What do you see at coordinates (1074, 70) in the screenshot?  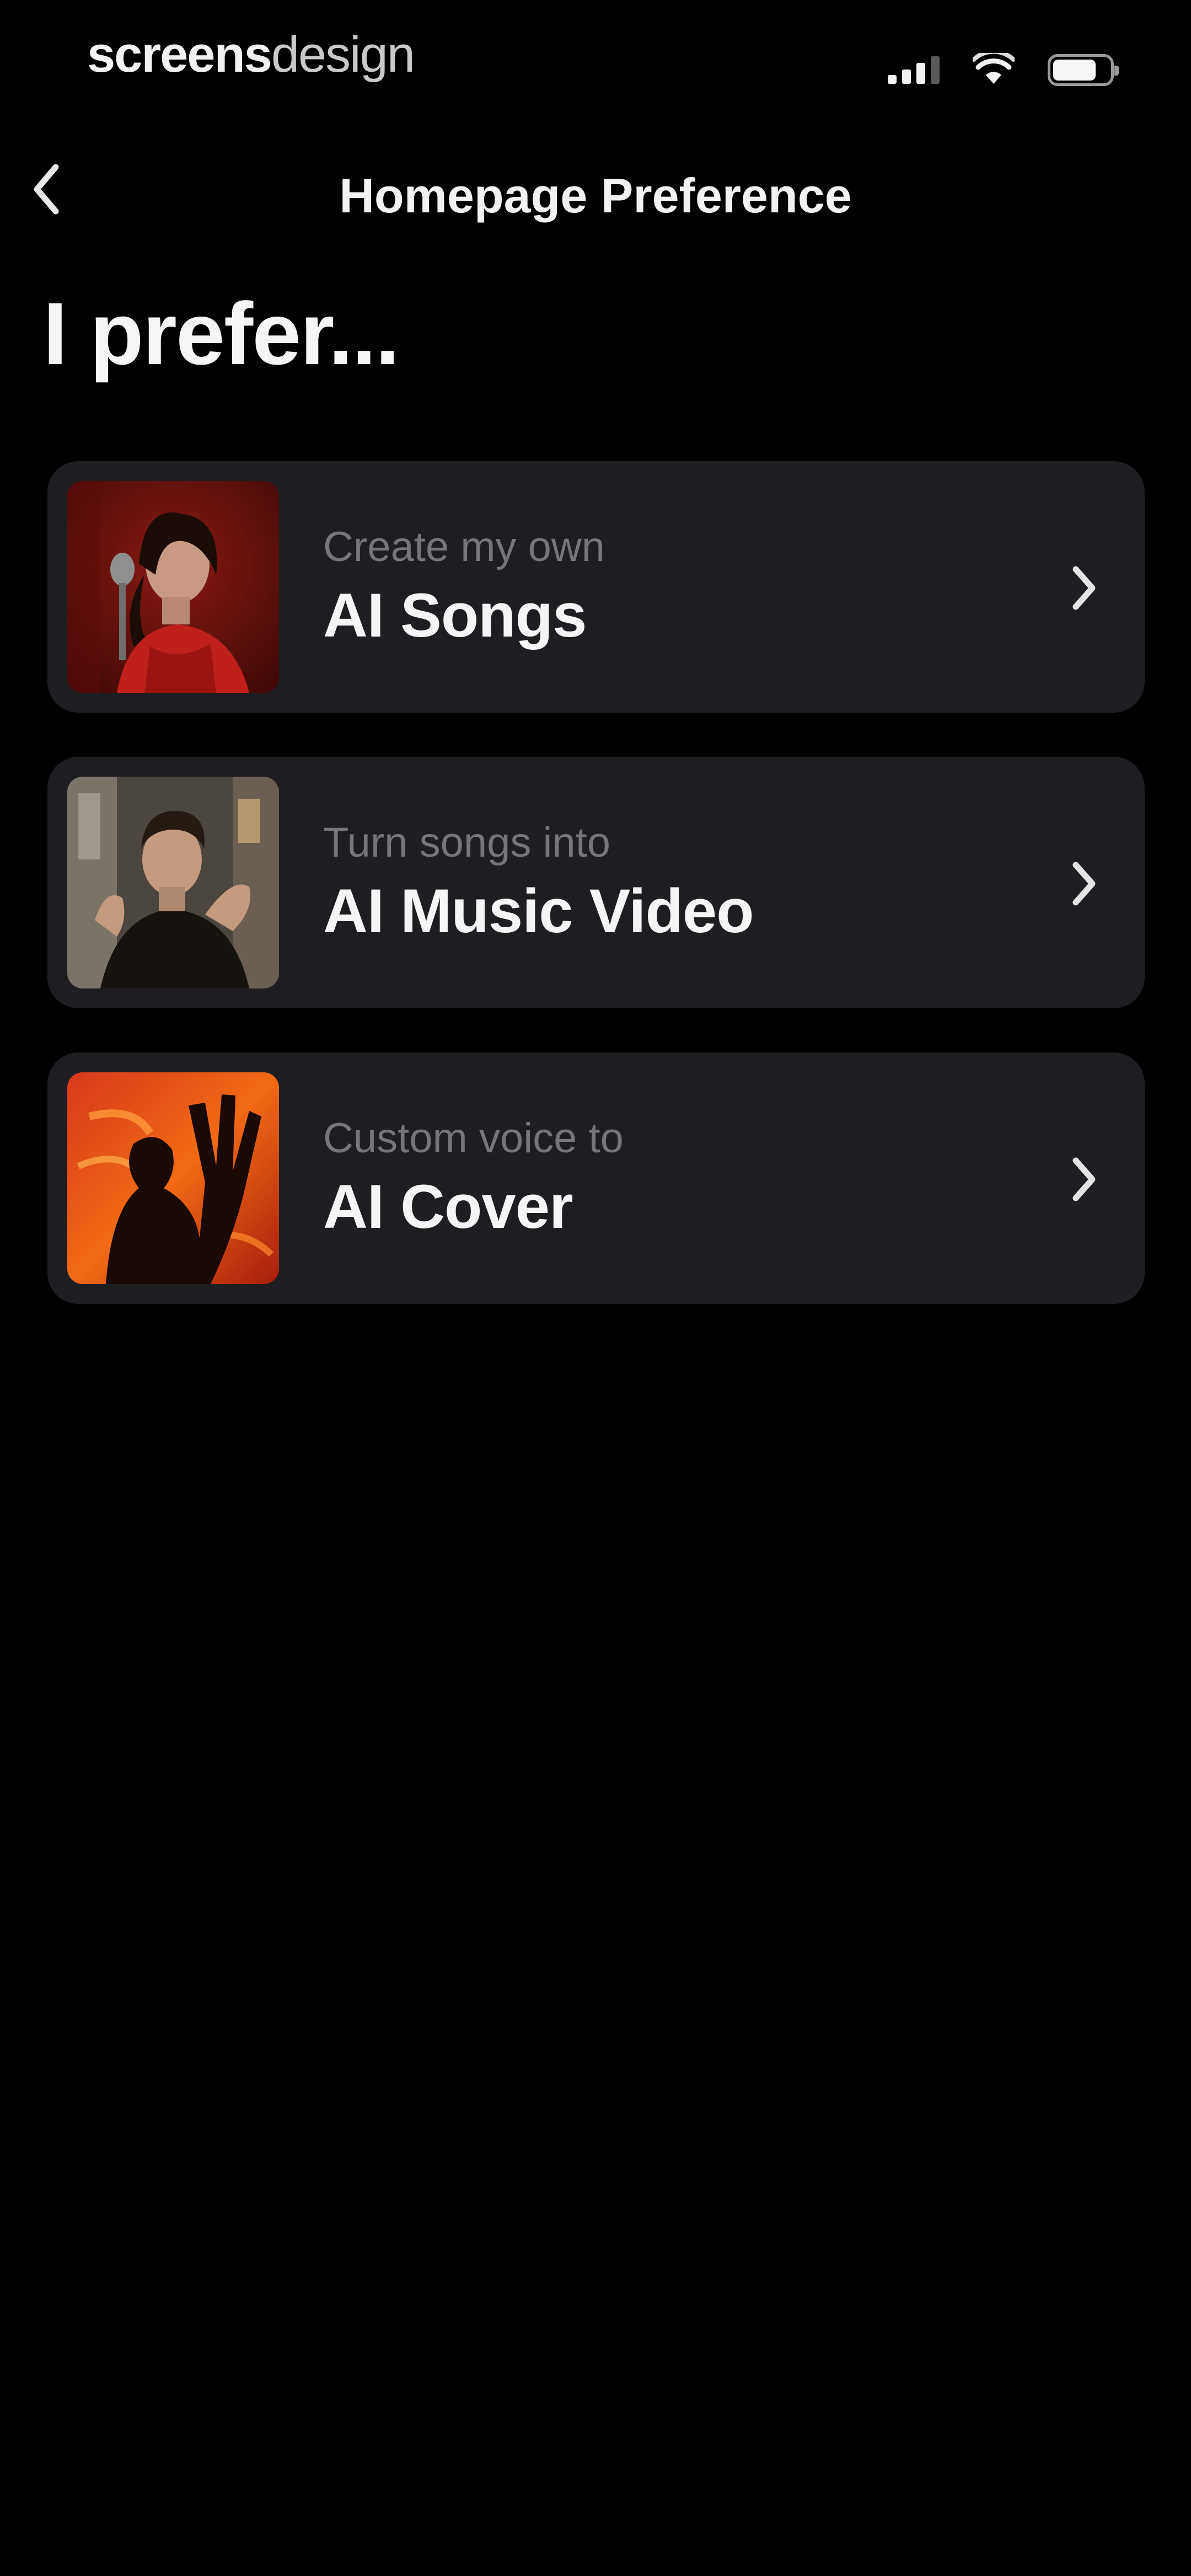 I see `battery-level` at bounding box center [1074, 70].